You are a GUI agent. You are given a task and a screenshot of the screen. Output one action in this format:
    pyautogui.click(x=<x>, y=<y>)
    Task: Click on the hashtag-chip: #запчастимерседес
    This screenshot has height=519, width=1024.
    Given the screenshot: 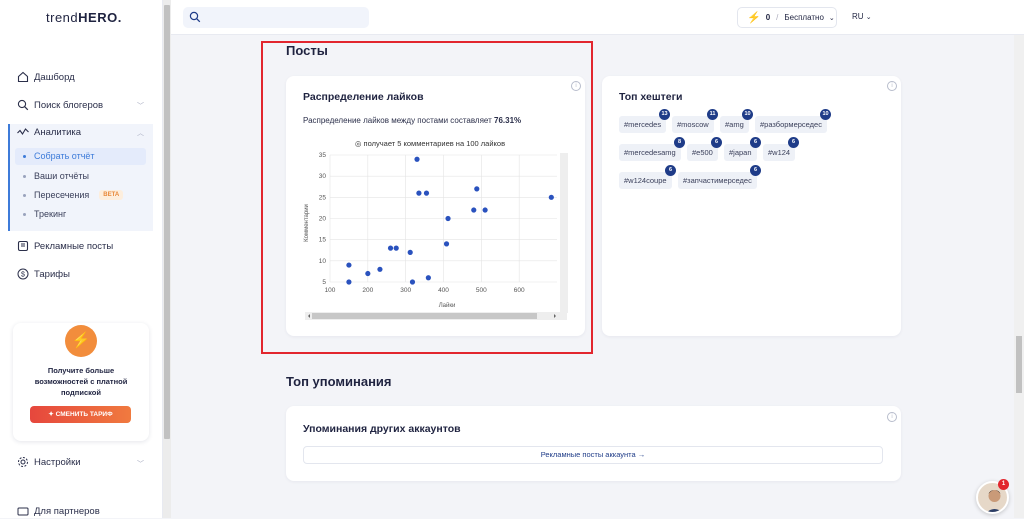 What is the action you would take?
    pyautogui.click(x=717, y=180)
    